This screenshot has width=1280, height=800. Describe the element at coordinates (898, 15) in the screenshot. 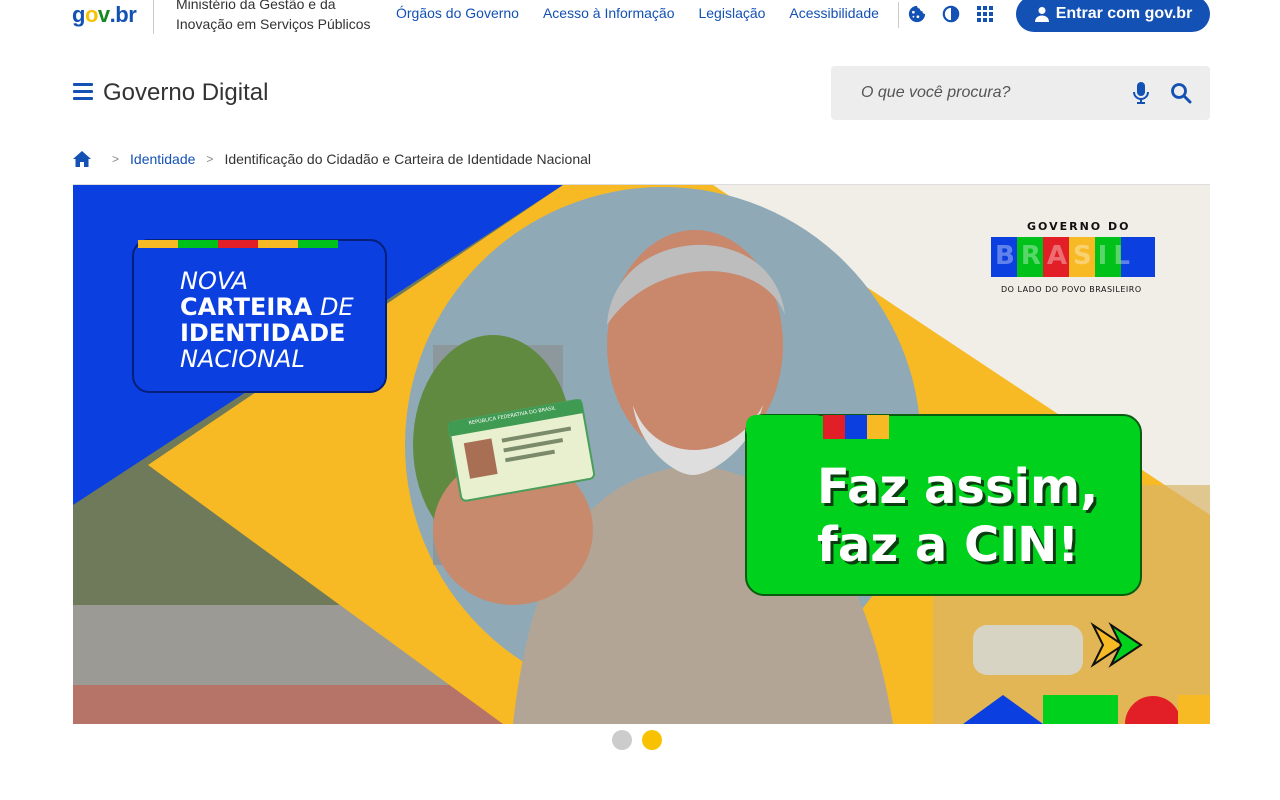

I see `tools-divider` at that location.